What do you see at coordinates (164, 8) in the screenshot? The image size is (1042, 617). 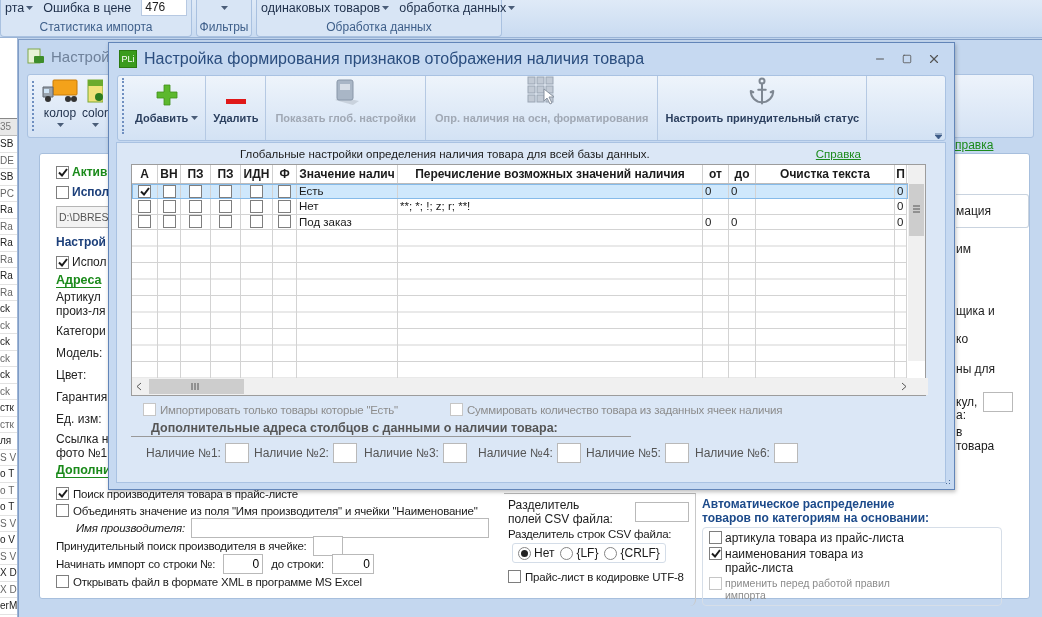 I see `input-field: 476` at bounding box center [164, 8].